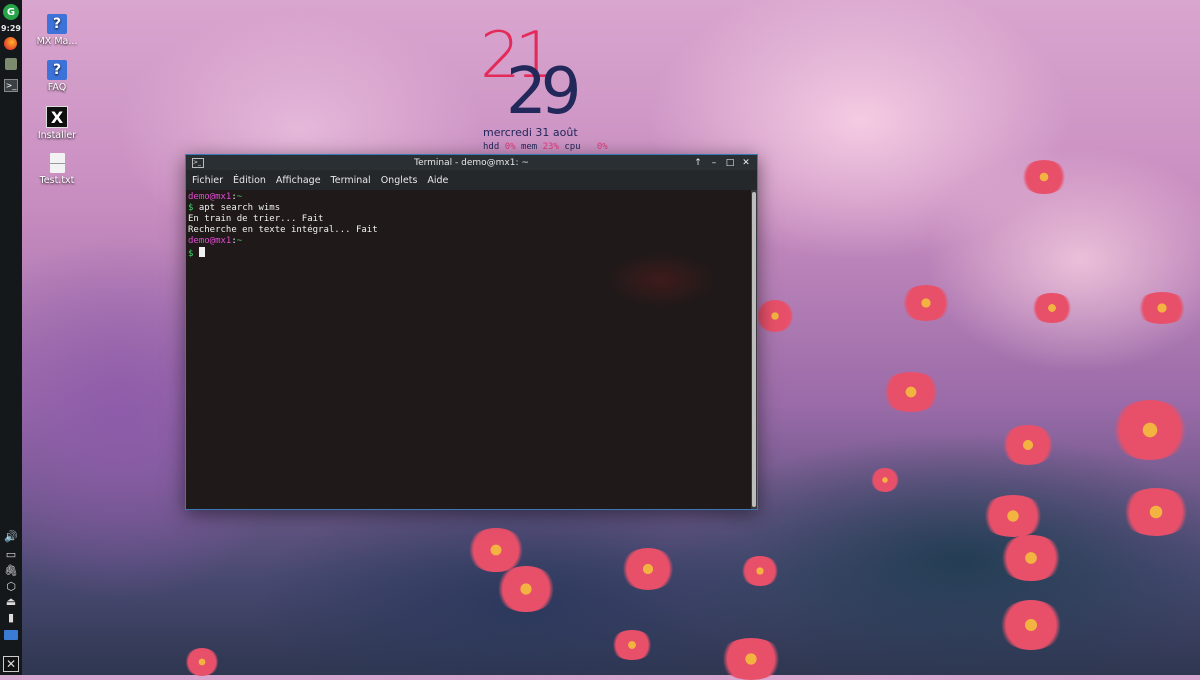 This screenshot has width=1200, height=680. I want to click on close-button: ✕, so click(746, 163).